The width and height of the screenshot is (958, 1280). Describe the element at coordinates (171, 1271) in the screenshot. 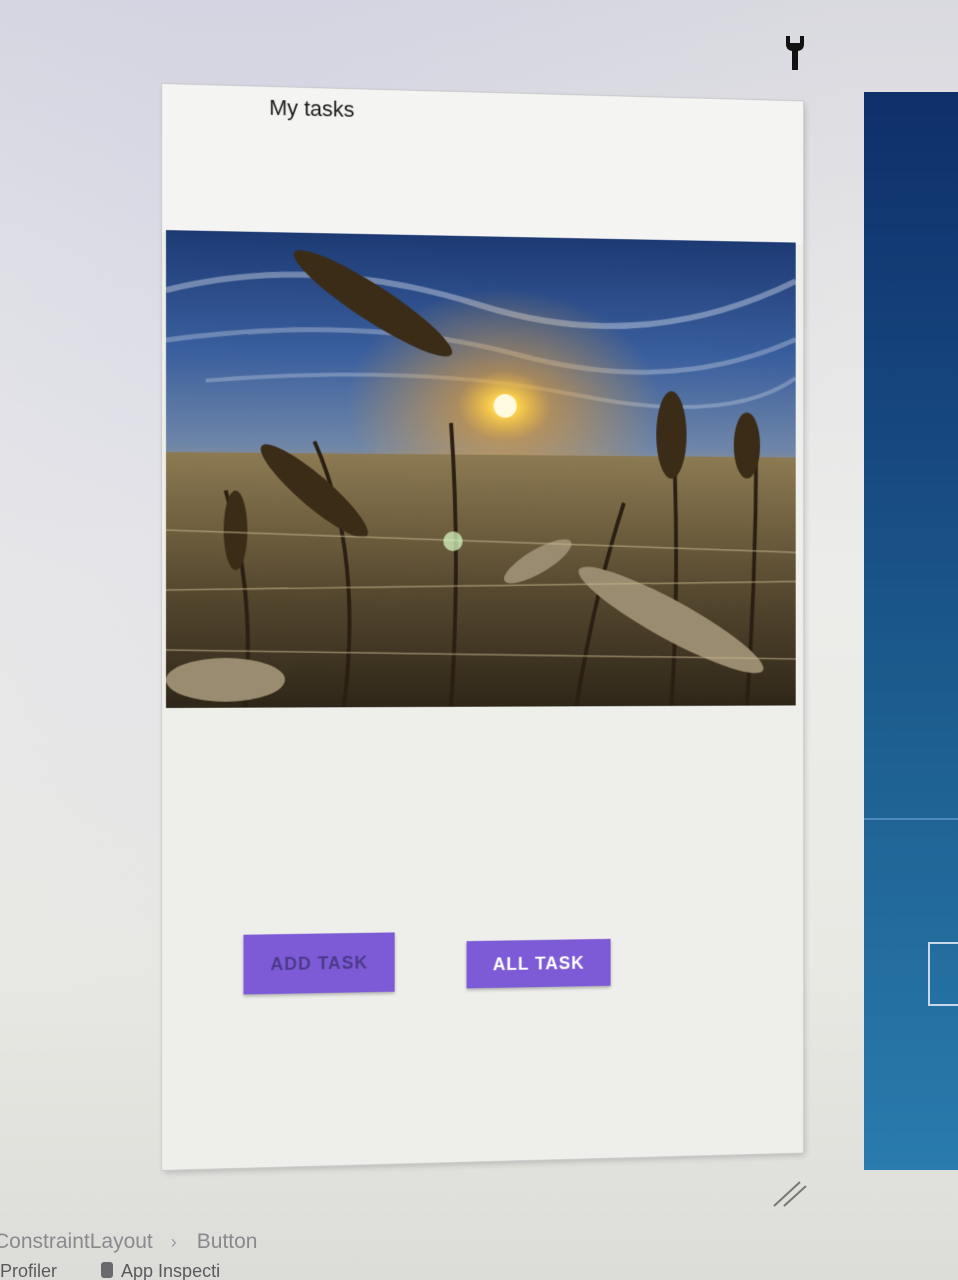

I see `tab-app-inspection-label: App Inspecti` at that location.